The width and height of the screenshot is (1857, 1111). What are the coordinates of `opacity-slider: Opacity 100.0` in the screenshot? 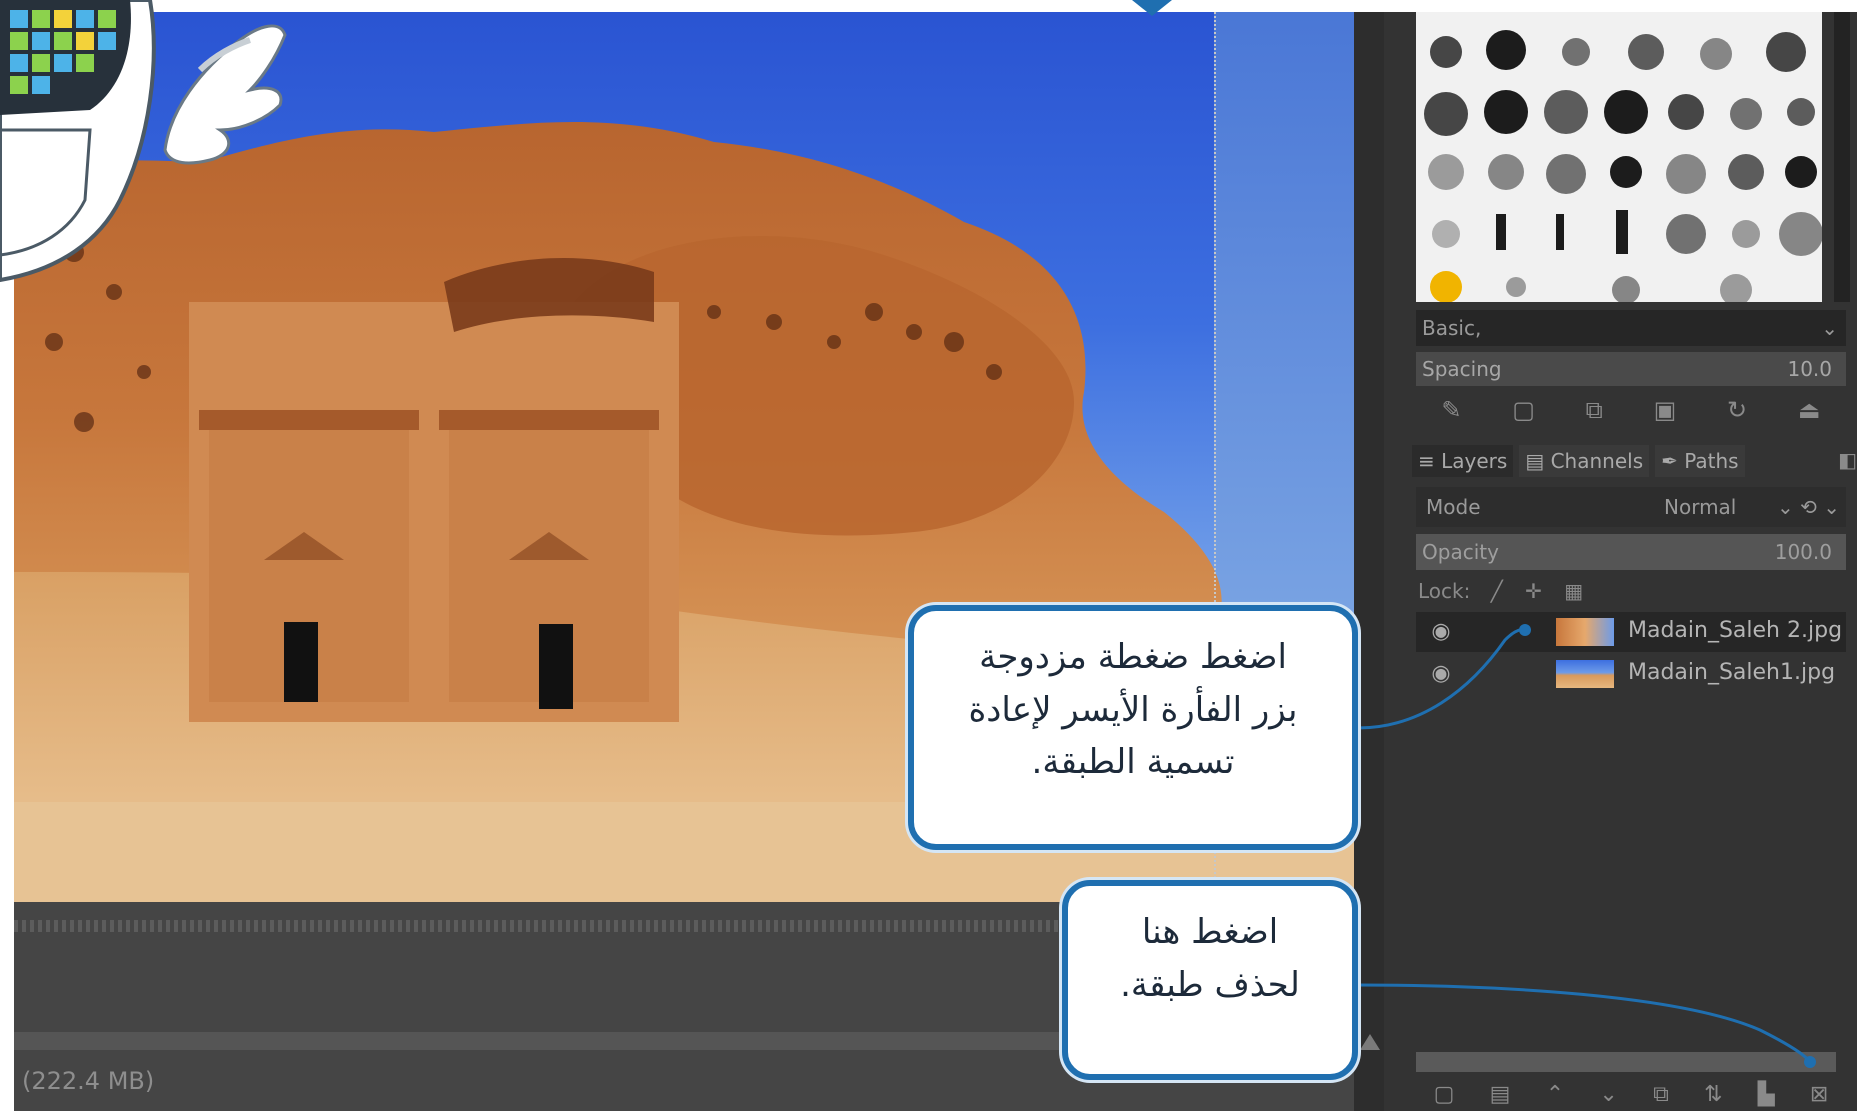 It's located at (1631, 552).